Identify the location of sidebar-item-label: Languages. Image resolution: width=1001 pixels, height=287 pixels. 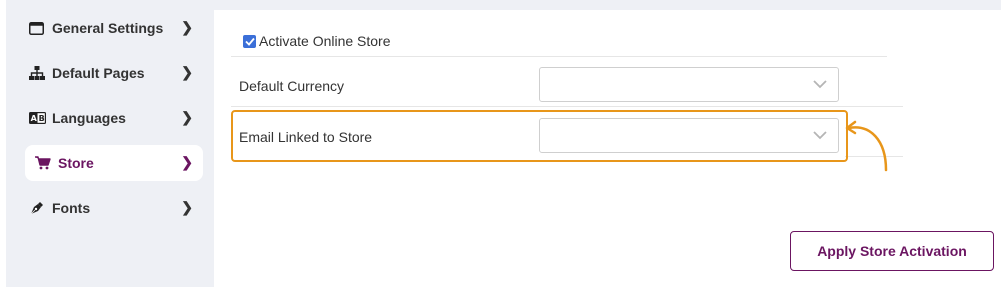
(89, 118).